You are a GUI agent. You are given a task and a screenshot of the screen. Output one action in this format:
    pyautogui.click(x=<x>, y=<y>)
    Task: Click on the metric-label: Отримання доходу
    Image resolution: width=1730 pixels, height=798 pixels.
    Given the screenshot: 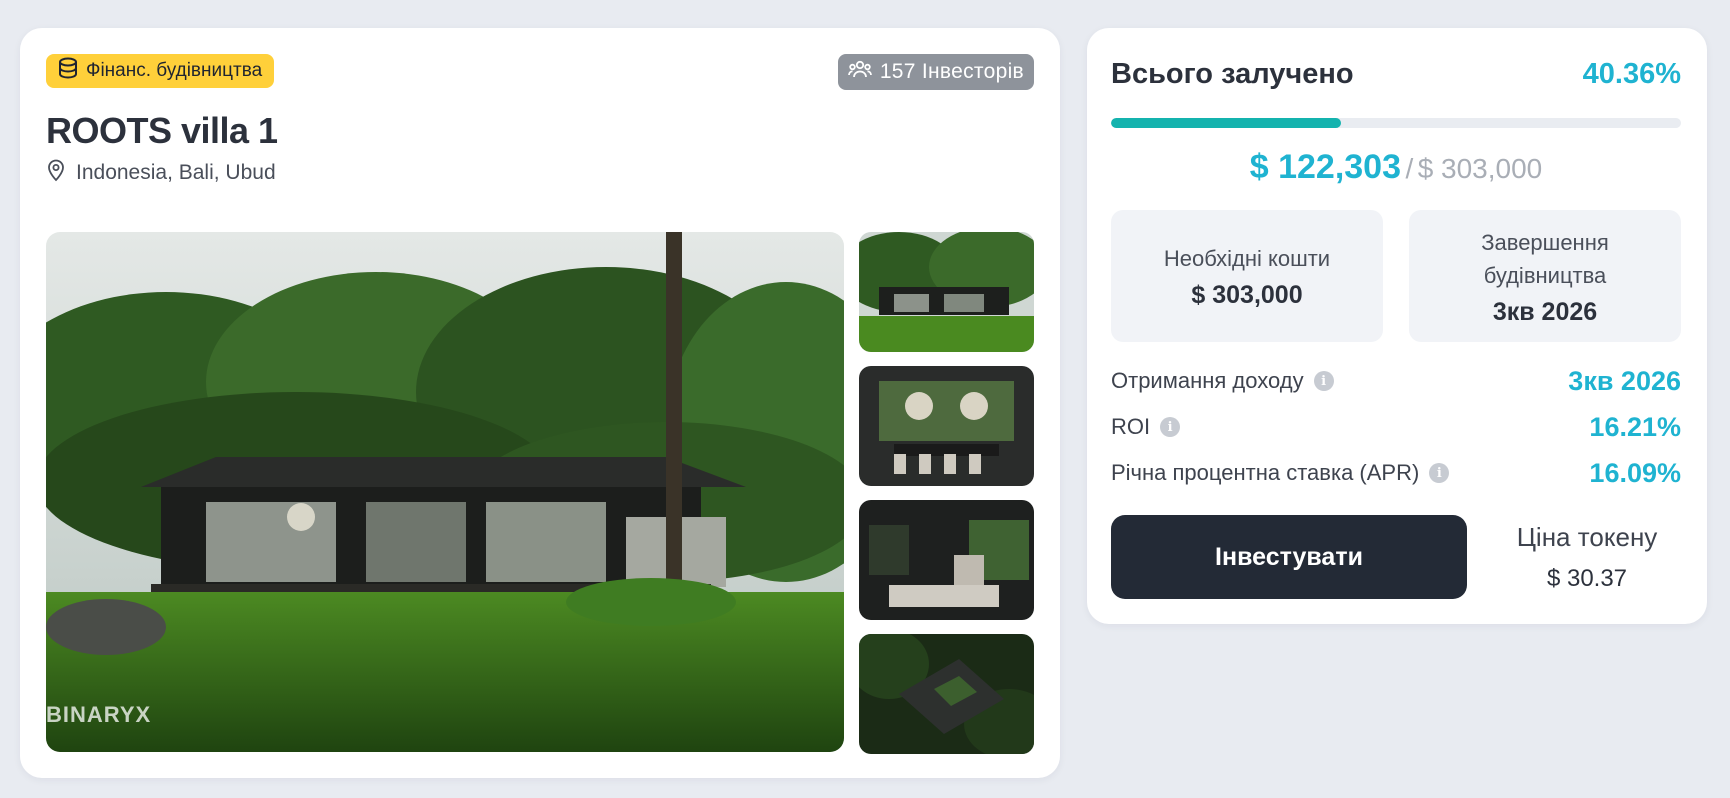 What is the action you would take?
    pyautogui.click(x=1207, y=380)
    